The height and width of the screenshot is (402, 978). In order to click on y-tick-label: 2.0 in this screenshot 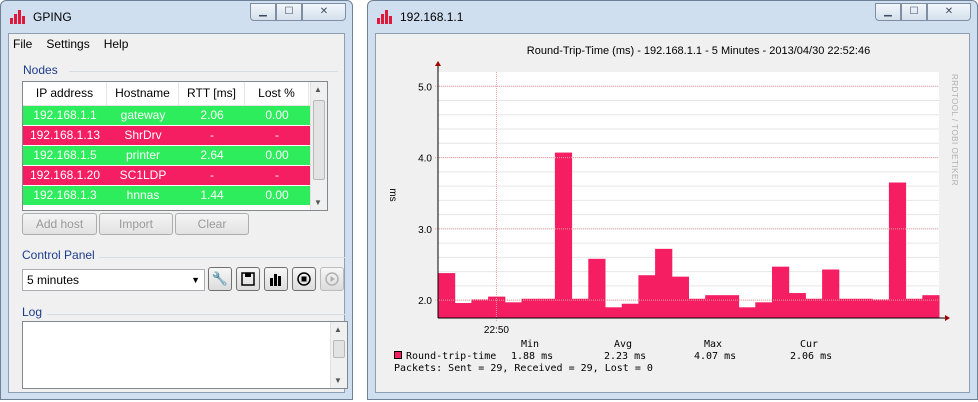, I will do `click(425, 301)`.